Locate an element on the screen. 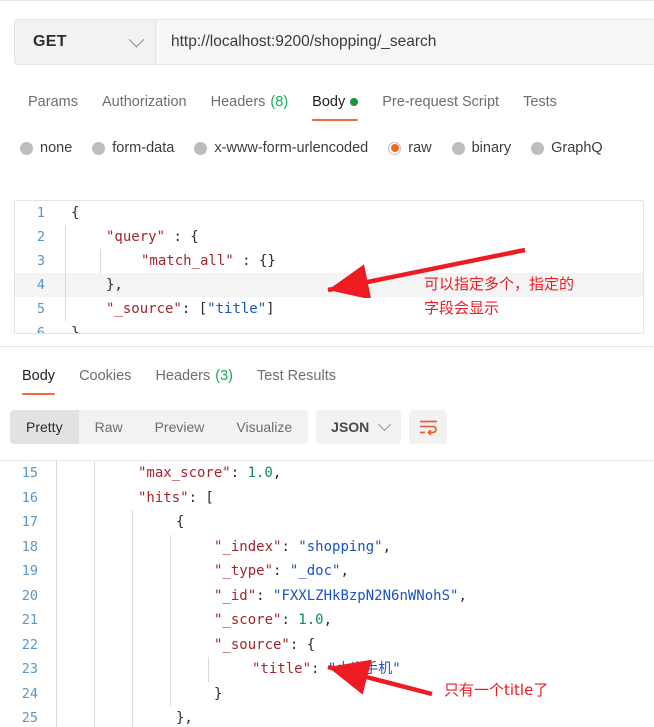 The height and width of the screenshot is (727, 654). panel-divider is located at coordinates (327, 346).